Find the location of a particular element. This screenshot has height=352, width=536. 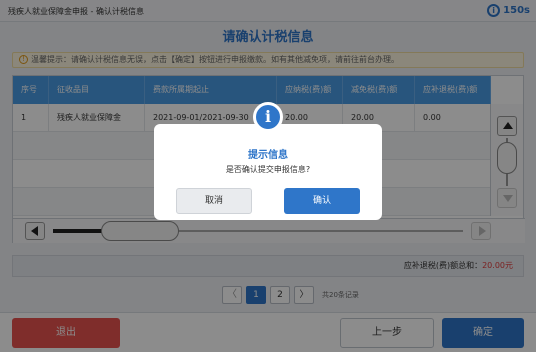

dialog-ok-button: 确认 is located at coordinates (322, 201).